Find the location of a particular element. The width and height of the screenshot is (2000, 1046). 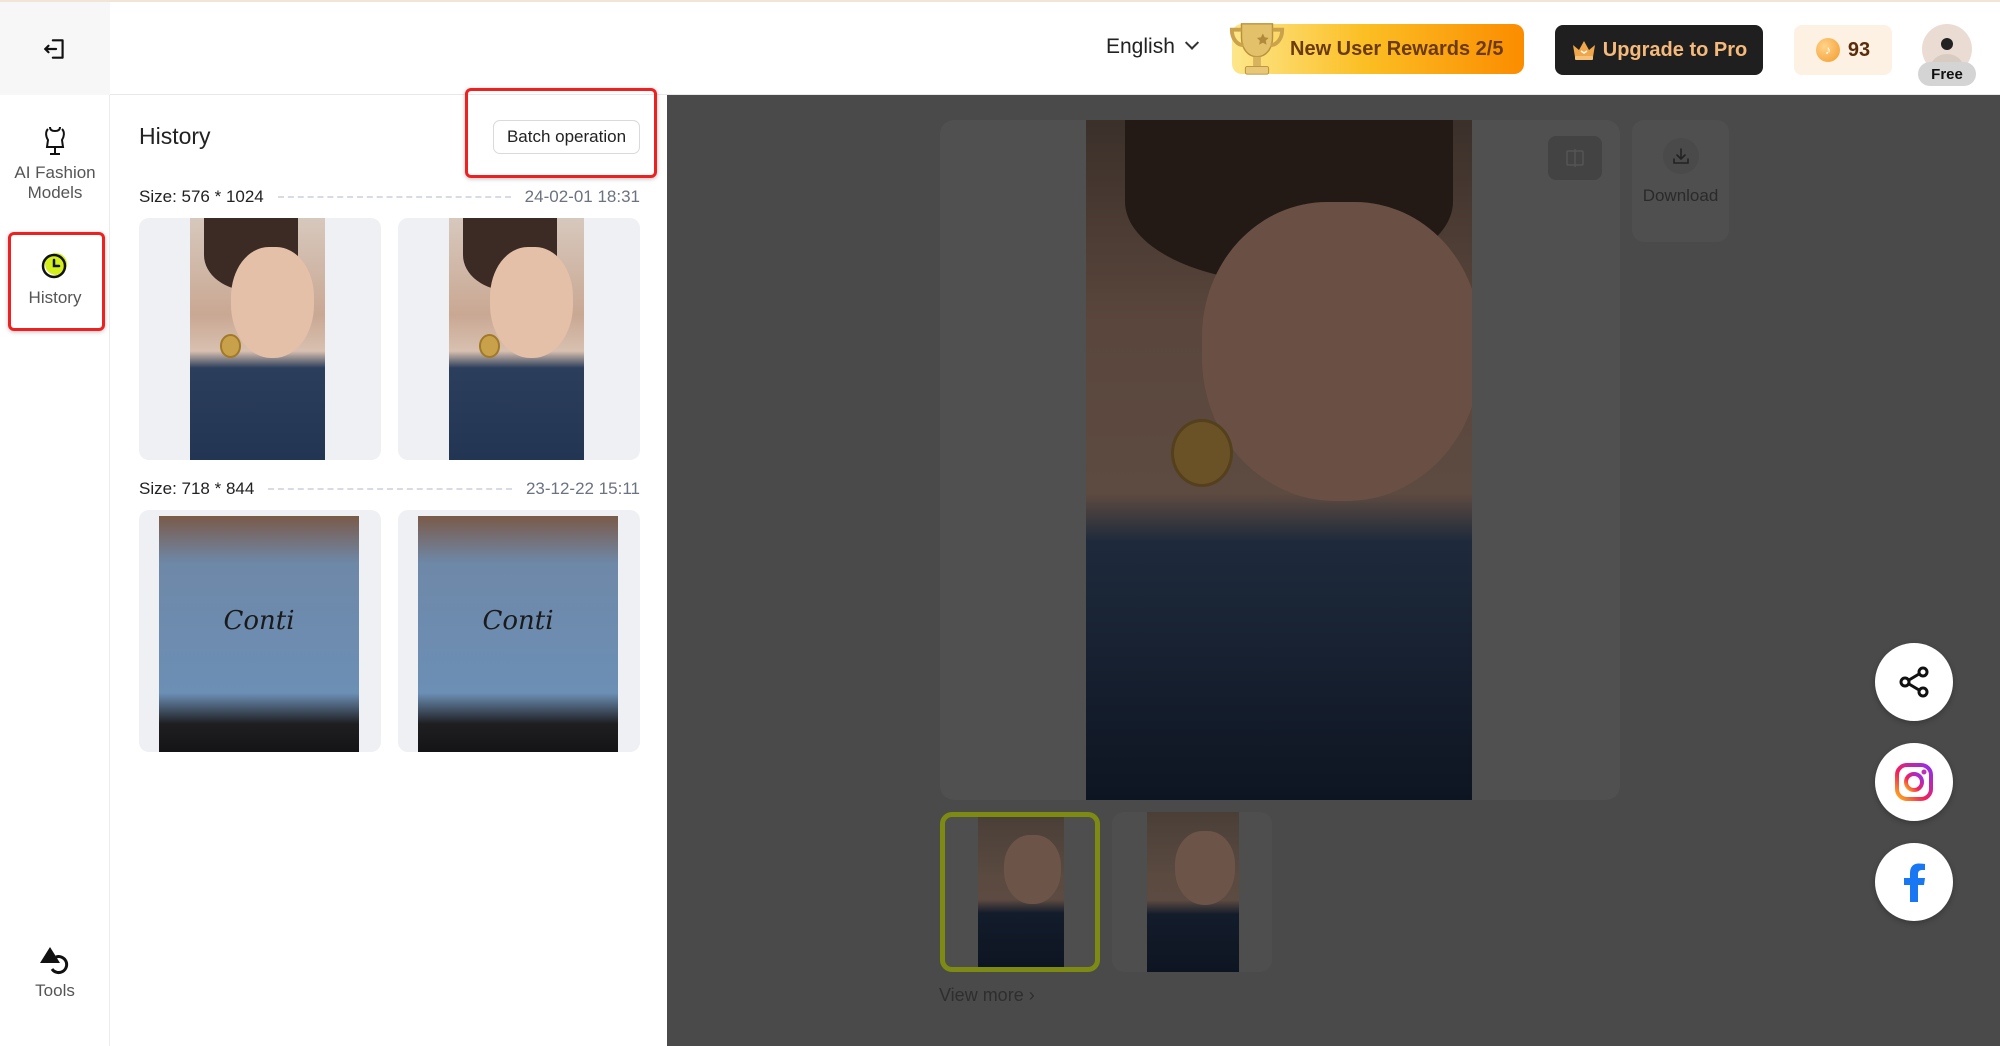

sidebar-item-history: History is located at coordinates (55, 279).